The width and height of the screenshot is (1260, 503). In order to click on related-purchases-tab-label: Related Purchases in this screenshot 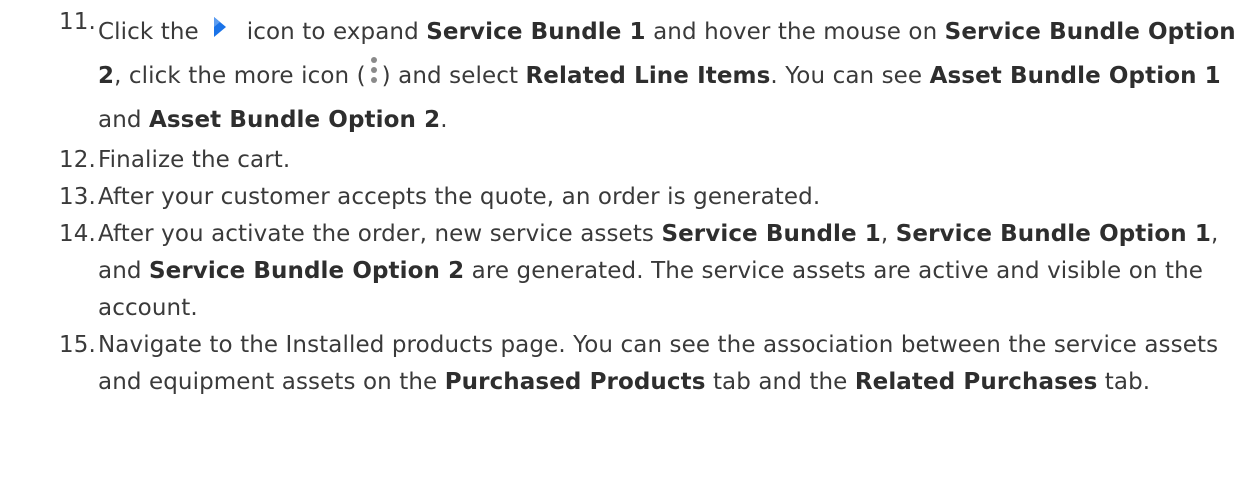, I will do `click(976, 382)`.